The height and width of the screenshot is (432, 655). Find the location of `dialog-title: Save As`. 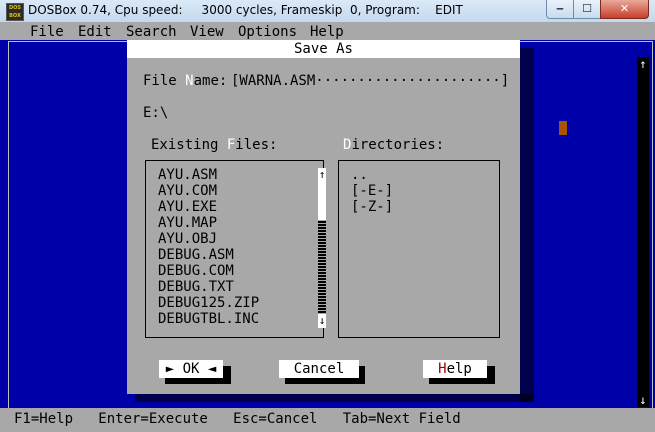

dialog-title: Save As is located at coordinates (323, 49).